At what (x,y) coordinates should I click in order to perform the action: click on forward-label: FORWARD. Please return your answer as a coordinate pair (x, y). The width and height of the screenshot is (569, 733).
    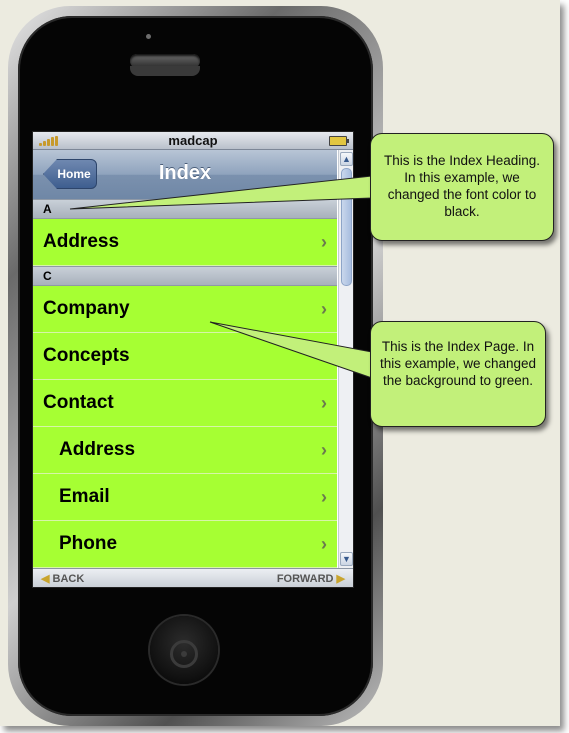
    Looking at the image, I should click on (305, 579).